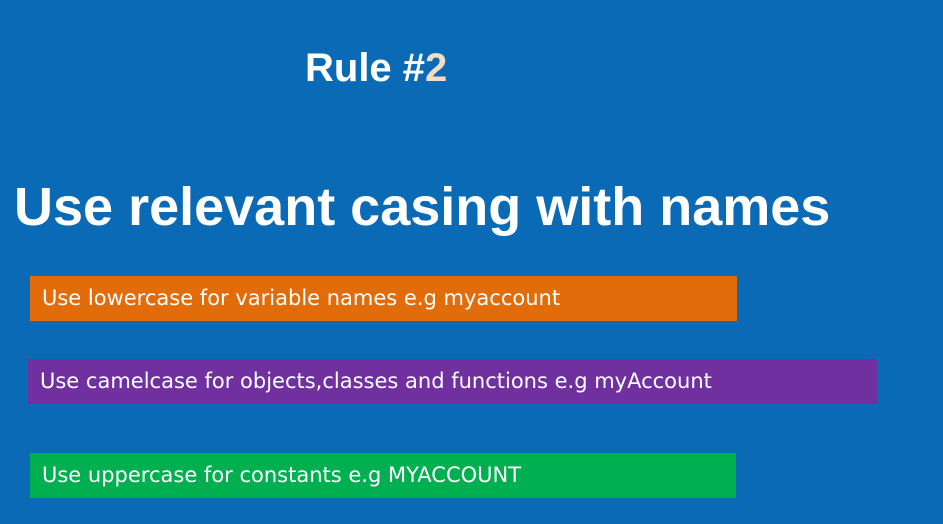 The width and height of the screenshot is (943, 524). Describe the element at coordinates (365, 68) in the screenshot. I see `rule-label: Rule #` at that location.